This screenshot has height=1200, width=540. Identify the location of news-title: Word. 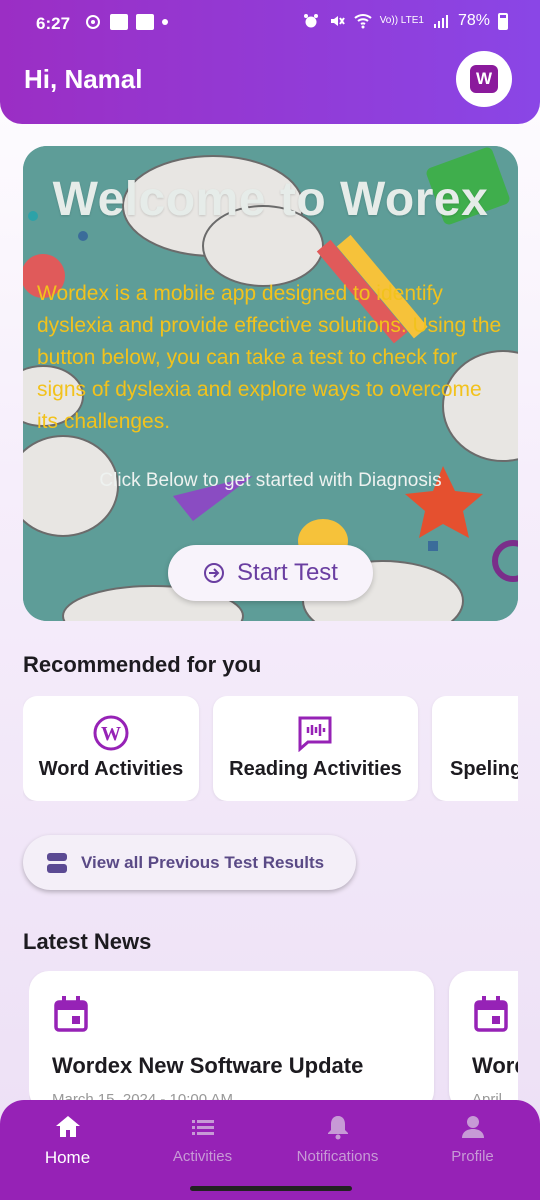
(495, 1065).